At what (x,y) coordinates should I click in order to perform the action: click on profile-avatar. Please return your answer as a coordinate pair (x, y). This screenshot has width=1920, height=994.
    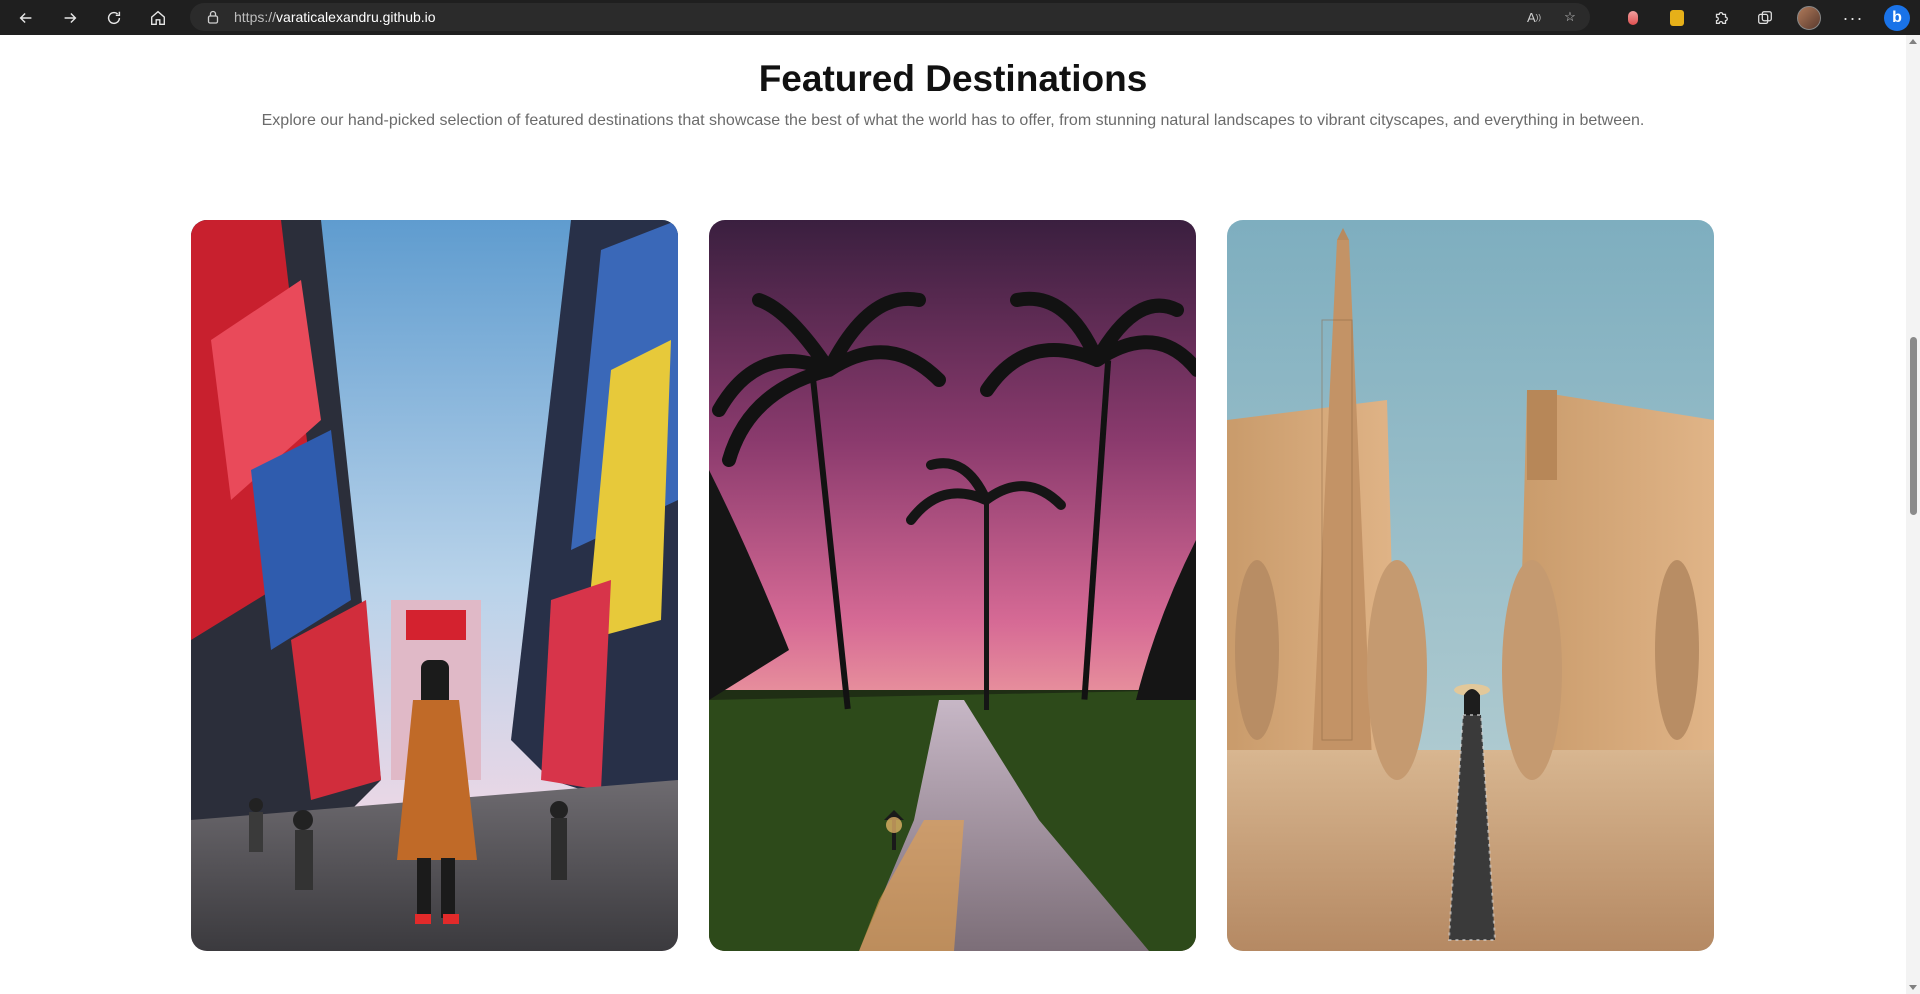
    Looking at the image, I should click on (1809, 18).